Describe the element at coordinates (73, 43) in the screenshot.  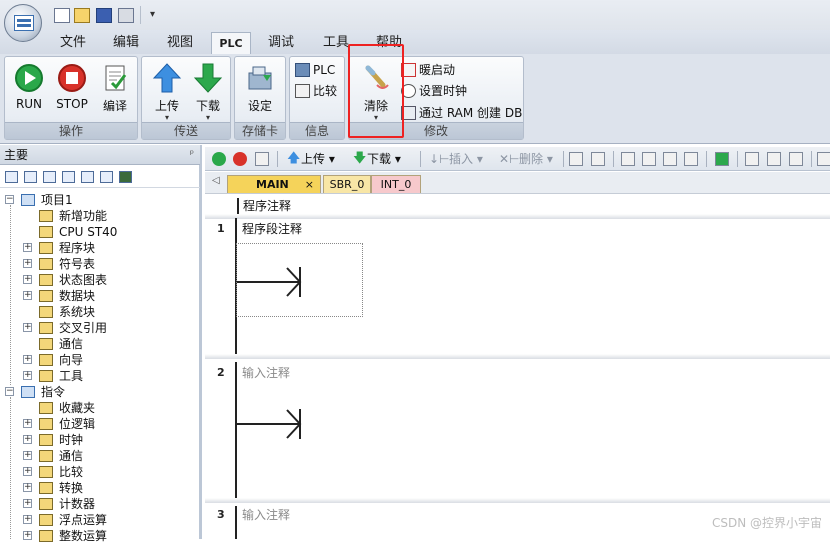
I see `tab-file: 文件` at that location.